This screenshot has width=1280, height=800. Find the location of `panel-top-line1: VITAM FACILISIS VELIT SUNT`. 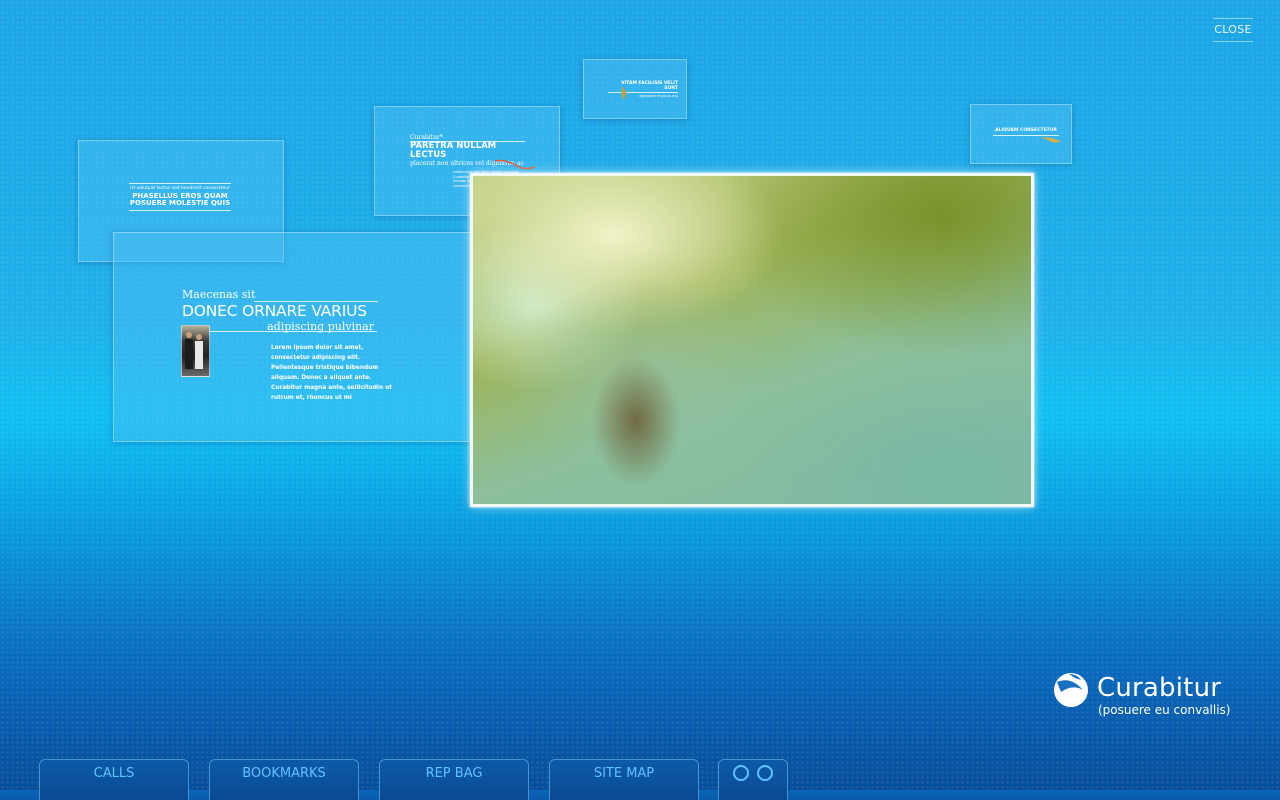

panel-top-line1: VITAM FACILISIS VELIT SUNT is located at coordinates (649, 86).